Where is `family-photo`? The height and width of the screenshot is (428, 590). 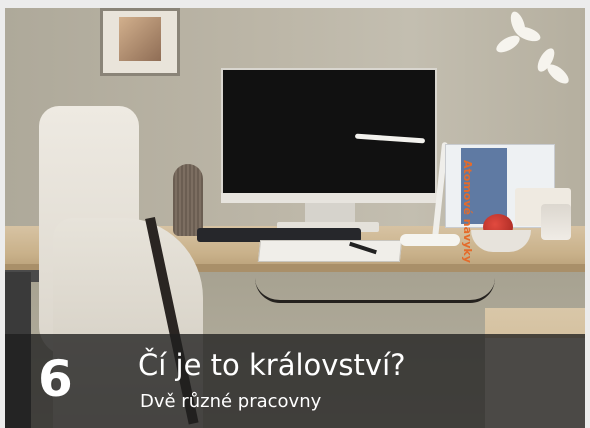
family-photo is located at coordinates (140, 39).